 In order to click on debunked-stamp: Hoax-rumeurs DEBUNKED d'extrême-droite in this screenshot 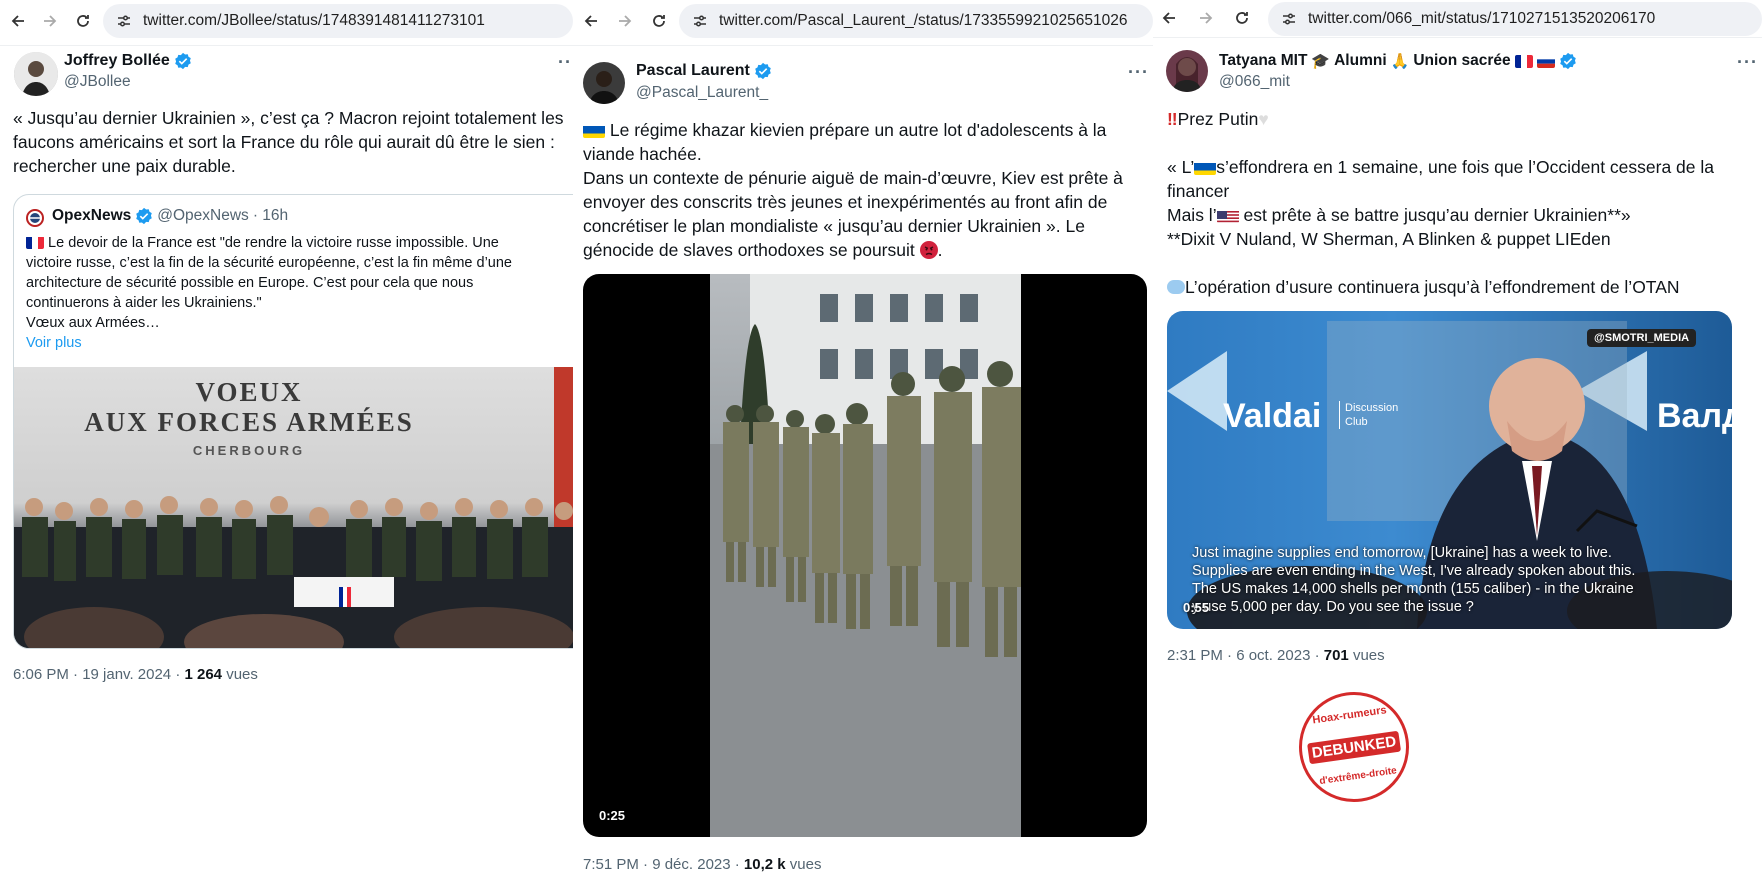, I will do `click(1354, 747)`.